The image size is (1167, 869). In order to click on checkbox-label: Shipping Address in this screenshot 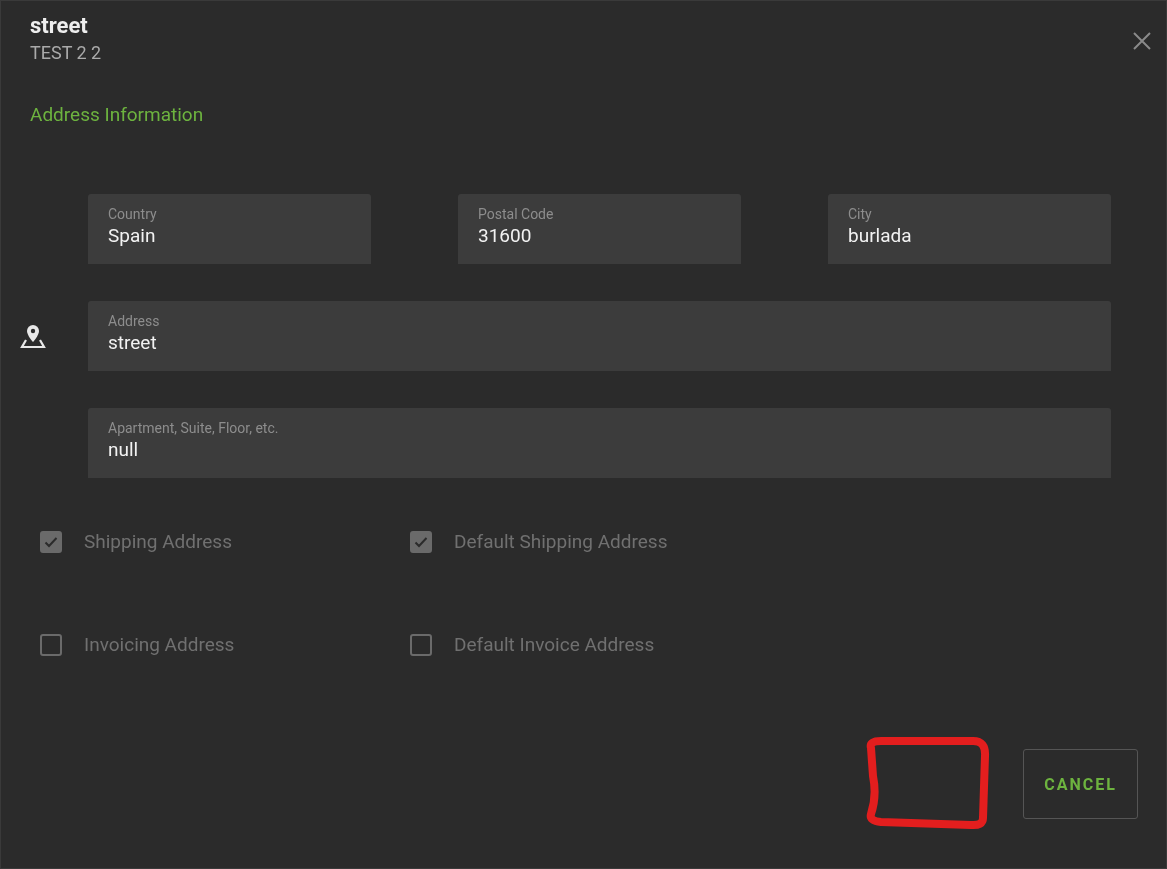, I will do `click(158, 541)`.